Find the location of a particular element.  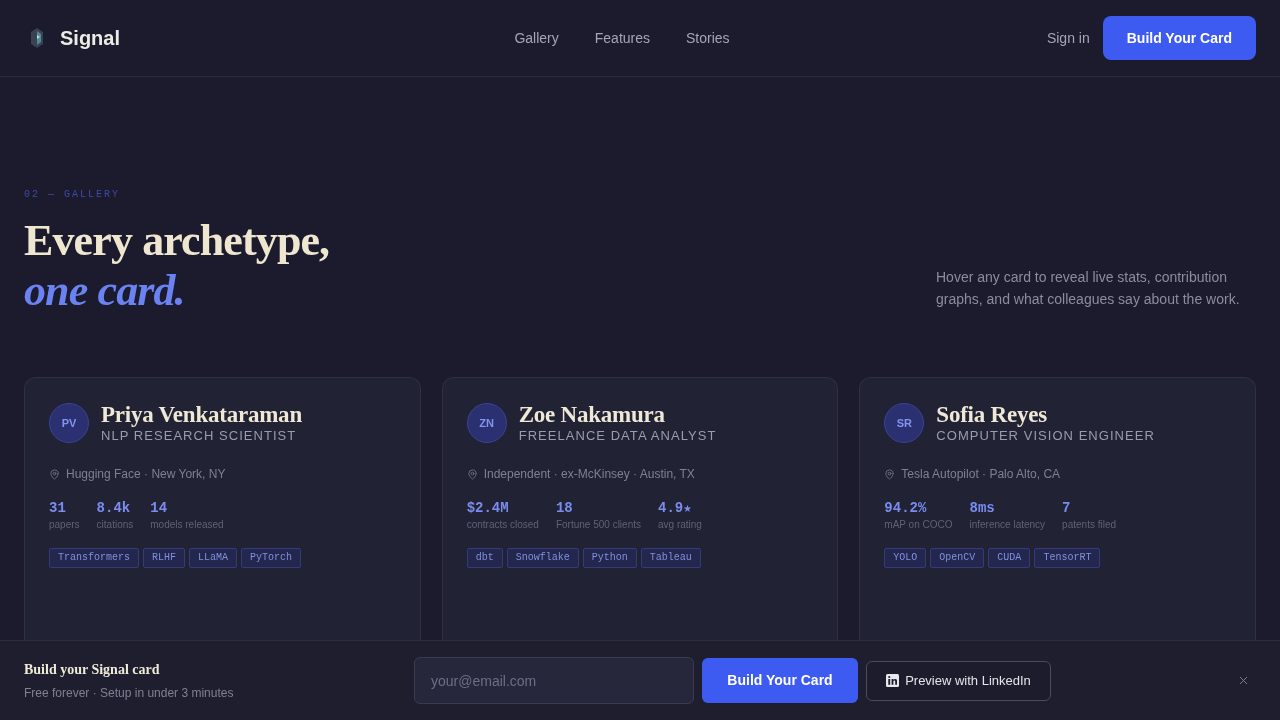

linkedin-icon is located at coordinates (893, 680).